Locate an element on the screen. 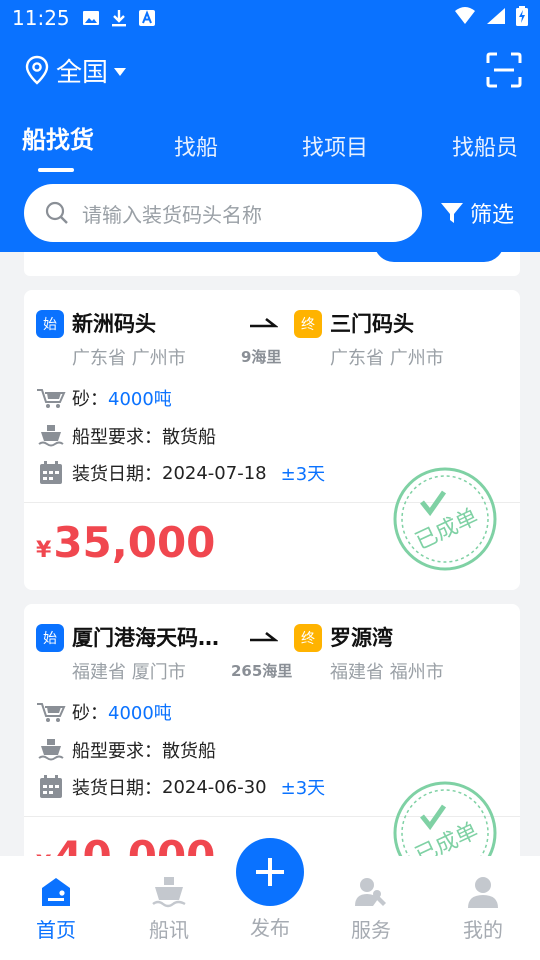 The width and height of the screenshot is (540, 960). route-row: 始 新洲码头 终 三门码头 is located at coordinates (272, 325).